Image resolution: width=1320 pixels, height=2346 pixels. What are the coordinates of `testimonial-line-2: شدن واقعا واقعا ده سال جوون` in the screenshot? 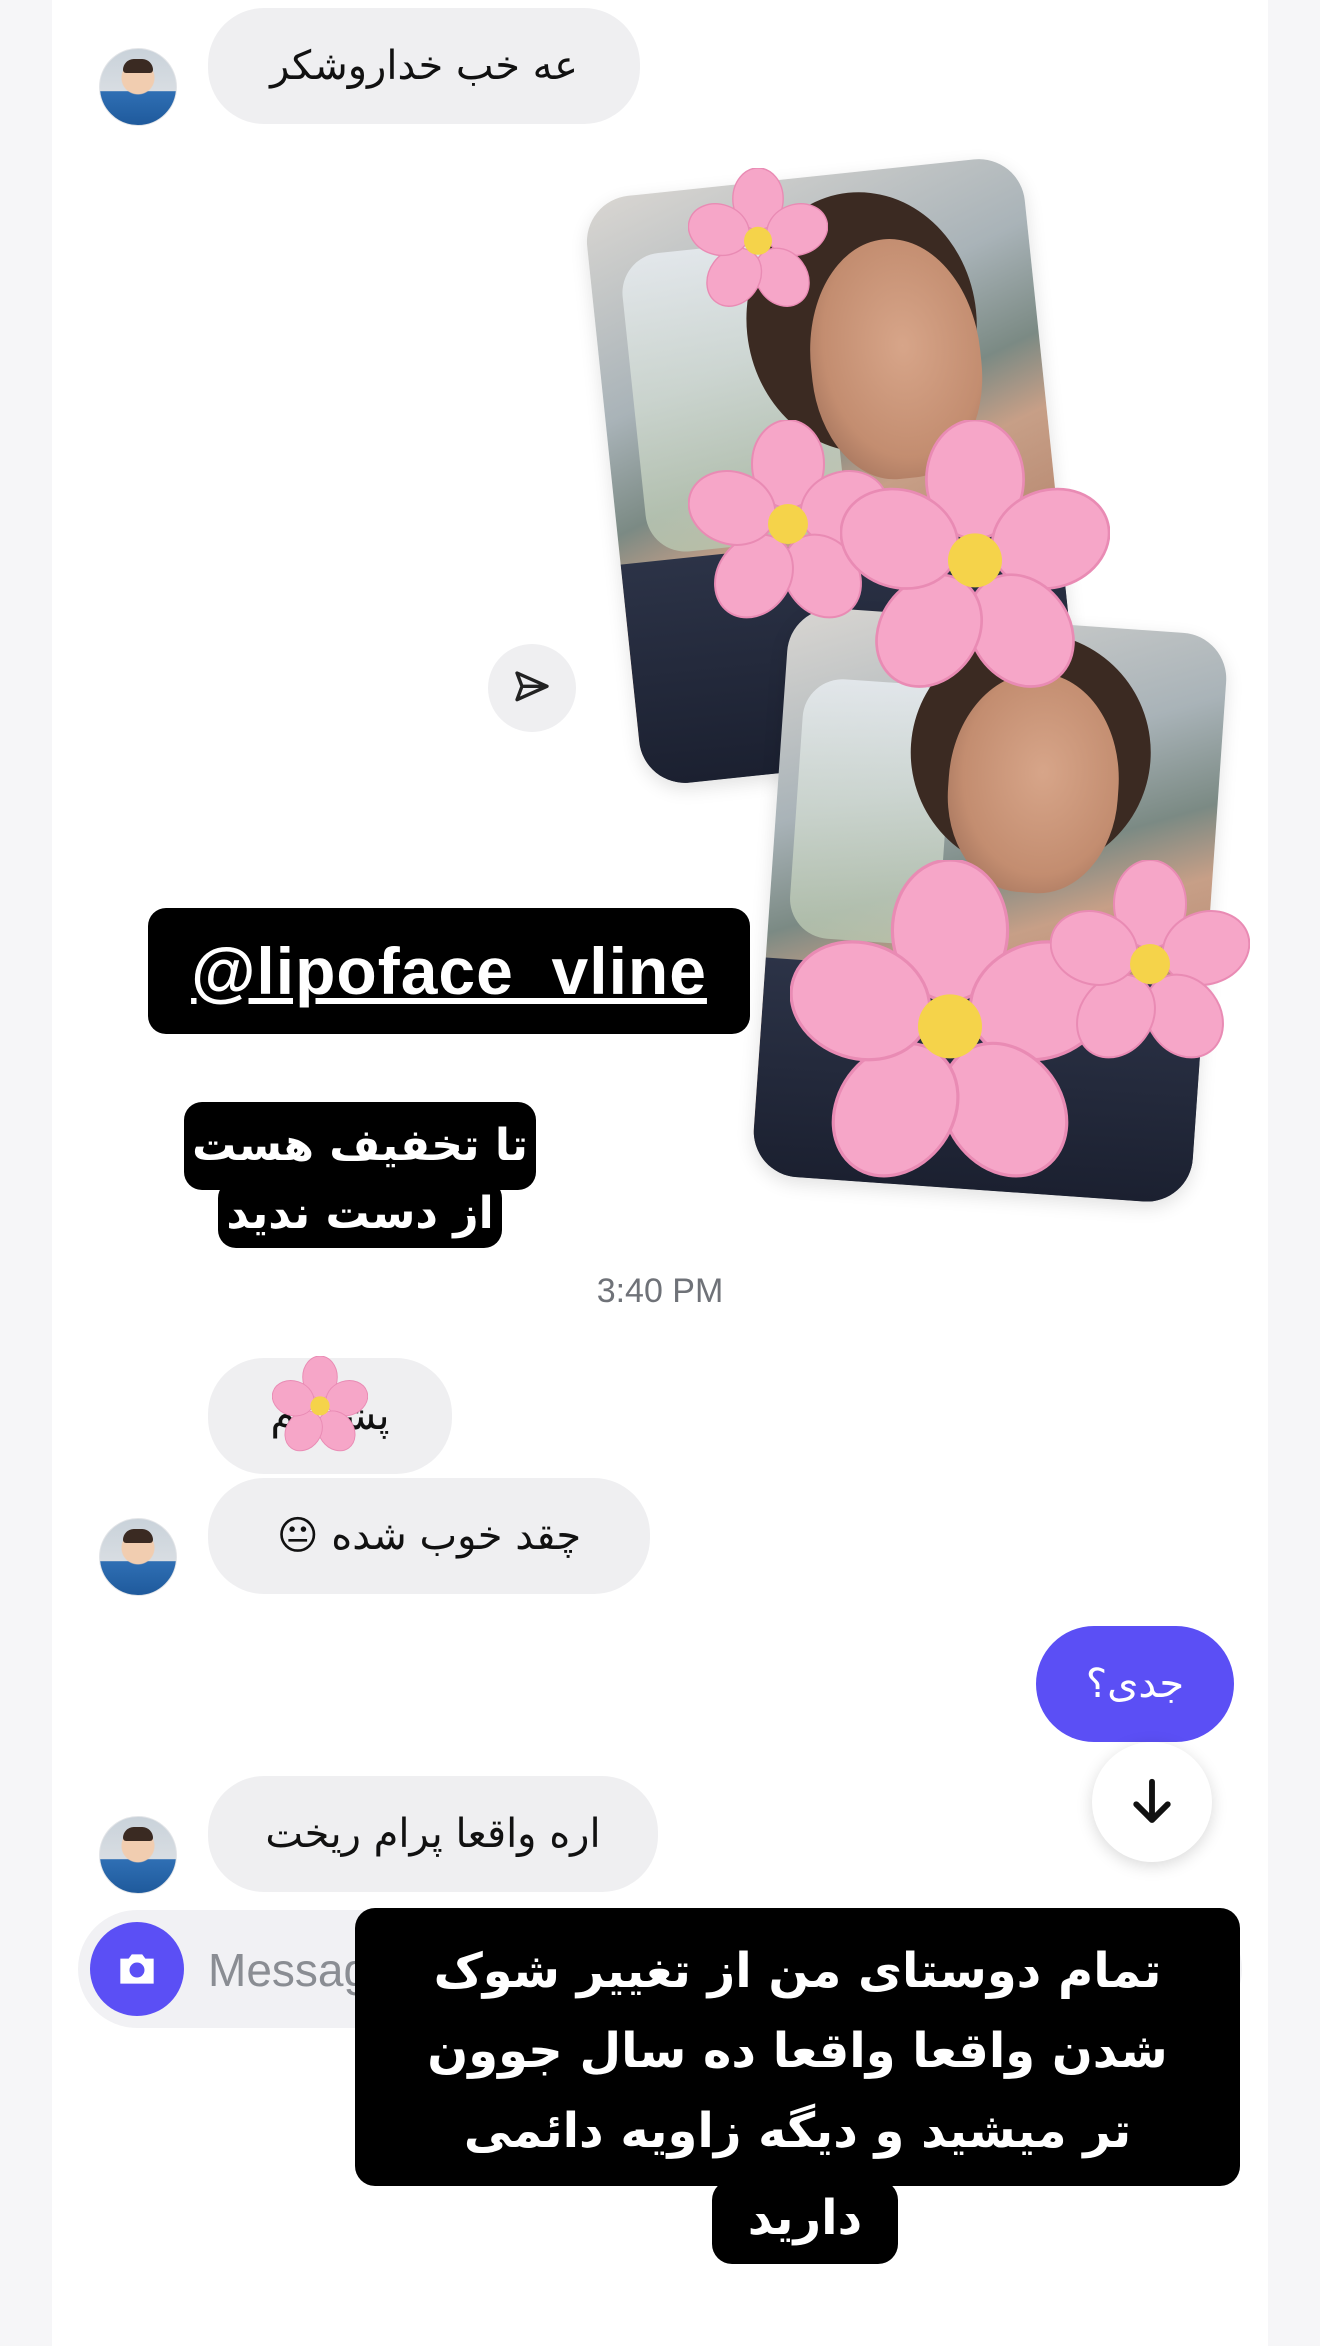 It's located at (797, 2051).